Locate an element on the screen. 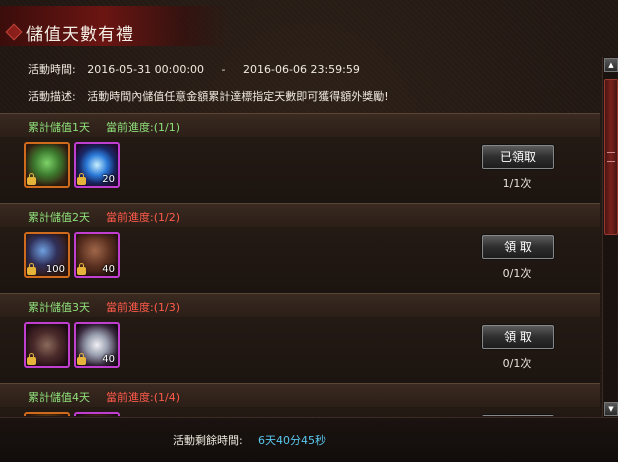 The height and width of the screenshot is (462, 618). reward-row-title: 累計儲值1天 is located at coordinates (59, 127).